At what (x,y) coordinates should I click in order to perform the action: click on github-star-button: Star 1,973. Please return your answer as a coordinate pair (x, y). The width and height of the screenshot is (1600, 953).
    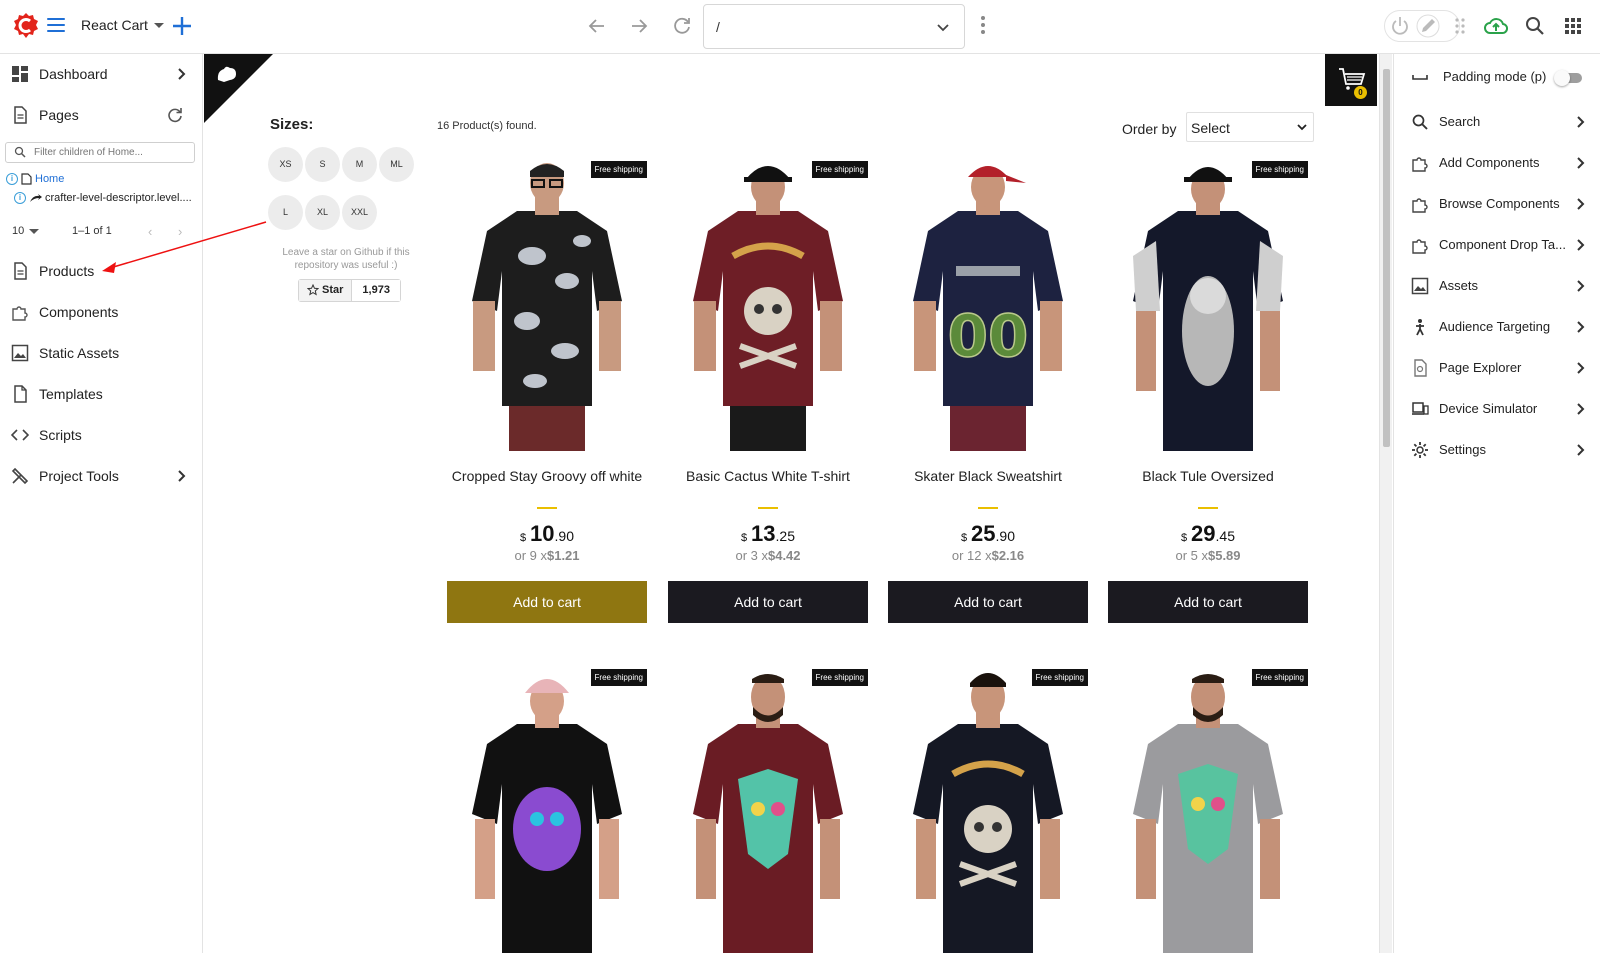
    Looking at the image, I should click on (349, 290).